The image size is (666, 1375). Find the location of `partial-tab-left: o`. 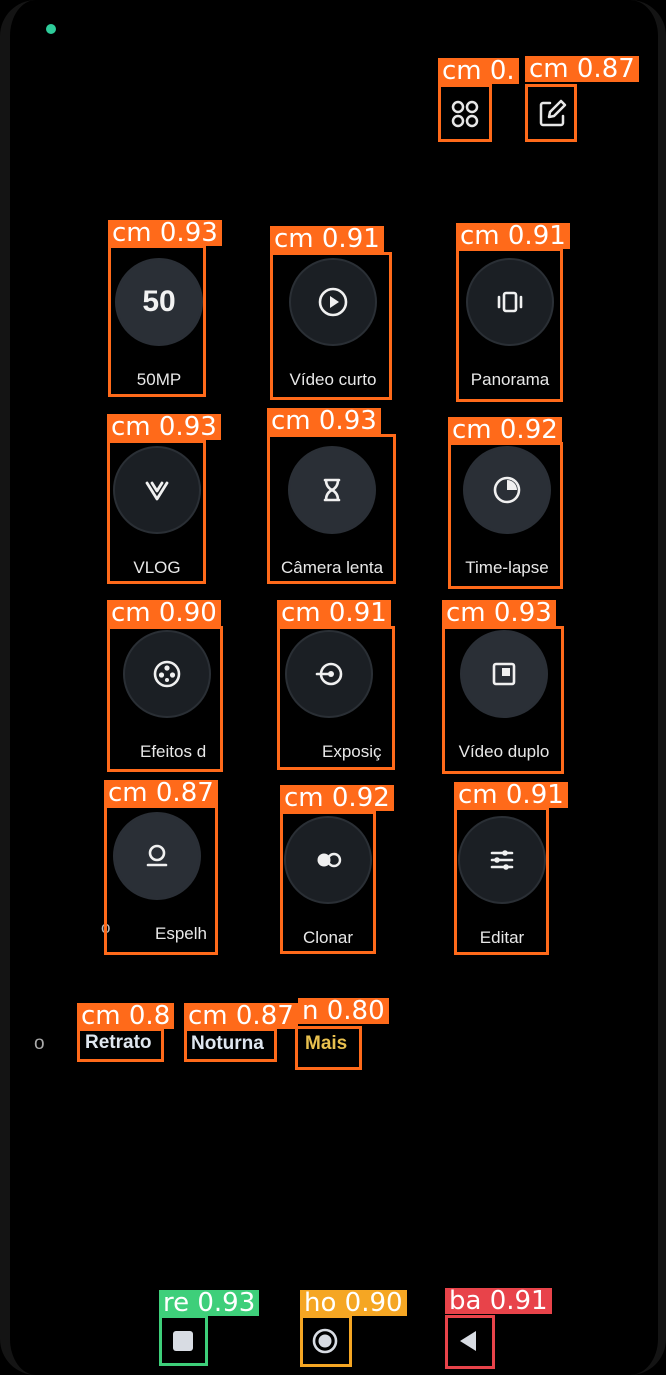

partial-tab-left: o is located at coordinates (39, 1043).